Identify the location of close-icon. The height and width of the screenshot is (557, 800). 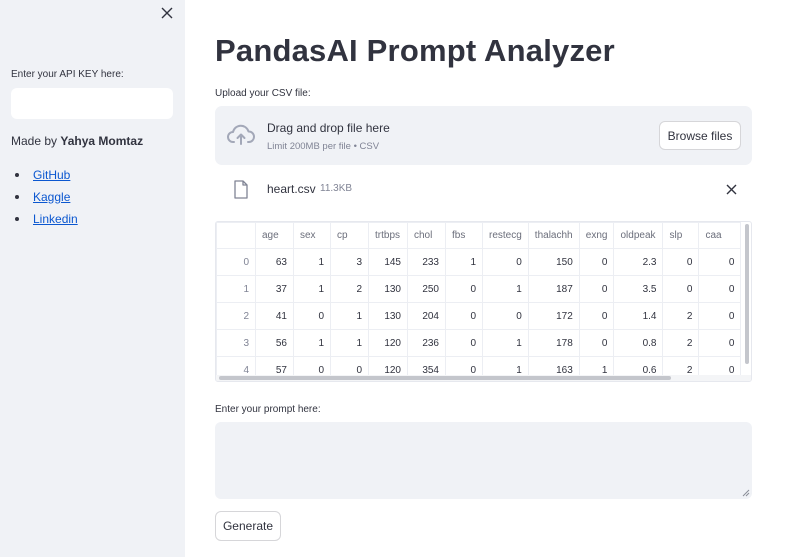
(167, 13).